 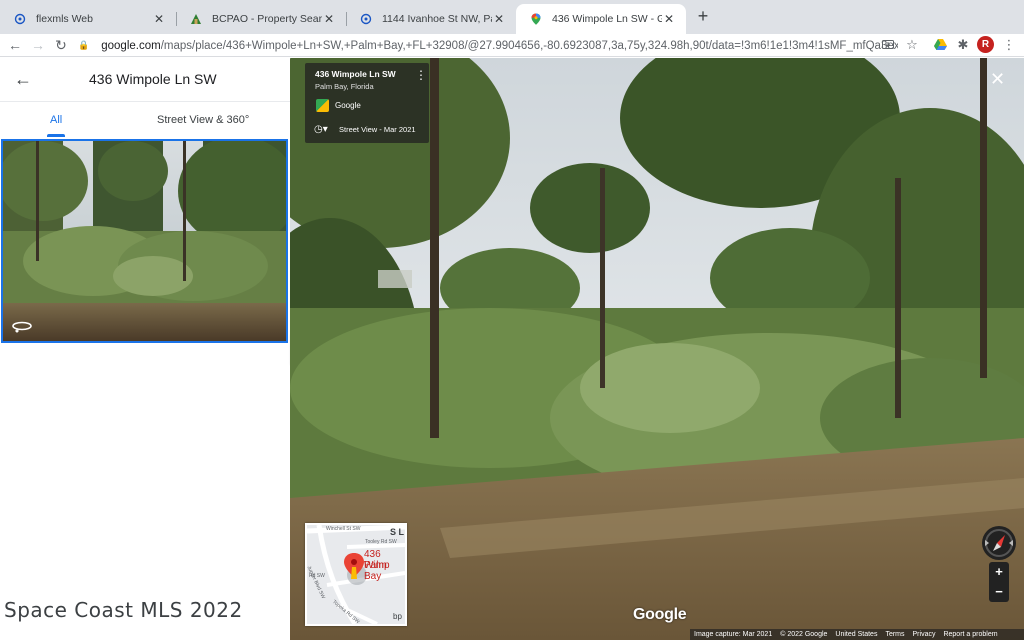 I want to click on street-view-360-icon, so click(x=22, y=327).